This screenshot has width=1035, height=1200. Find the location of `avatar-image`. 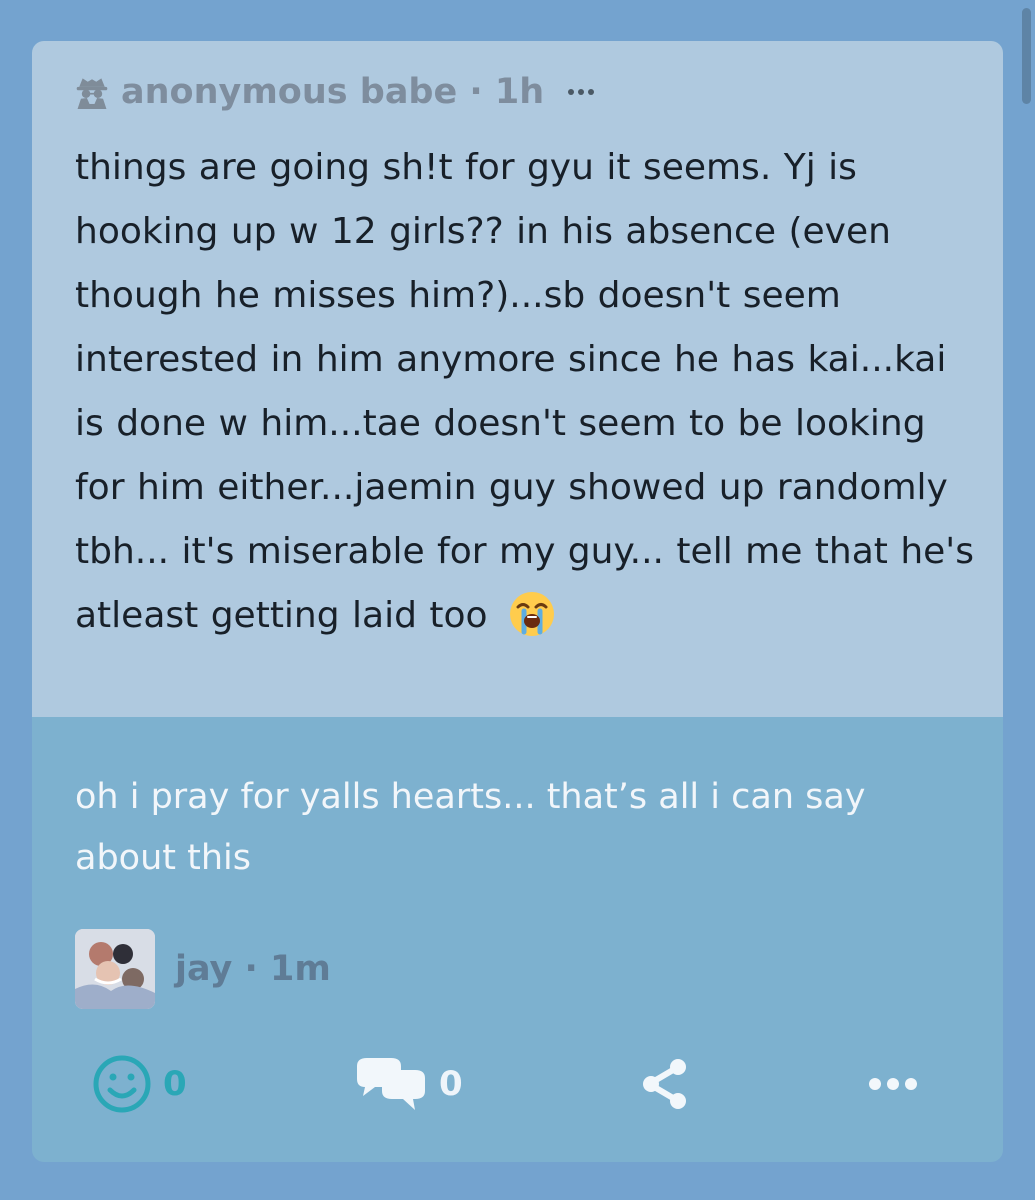

avatar-image is located at coordinates (115, 969).